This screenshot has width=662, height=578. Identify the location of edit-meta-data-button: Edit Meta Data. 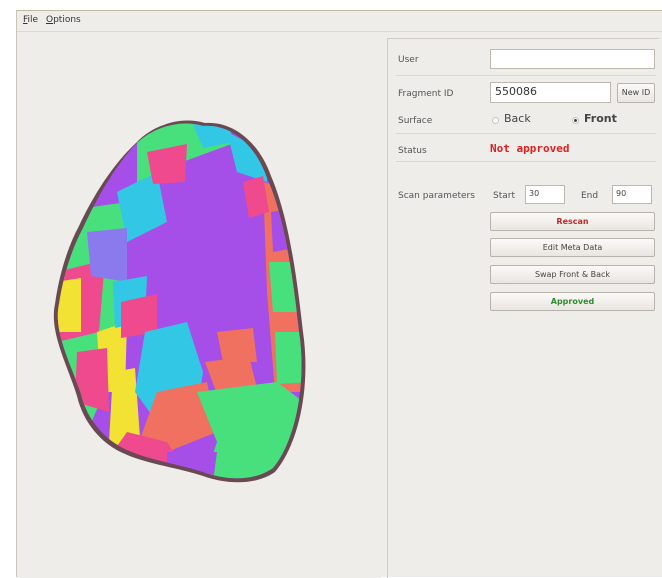
(572, 247).